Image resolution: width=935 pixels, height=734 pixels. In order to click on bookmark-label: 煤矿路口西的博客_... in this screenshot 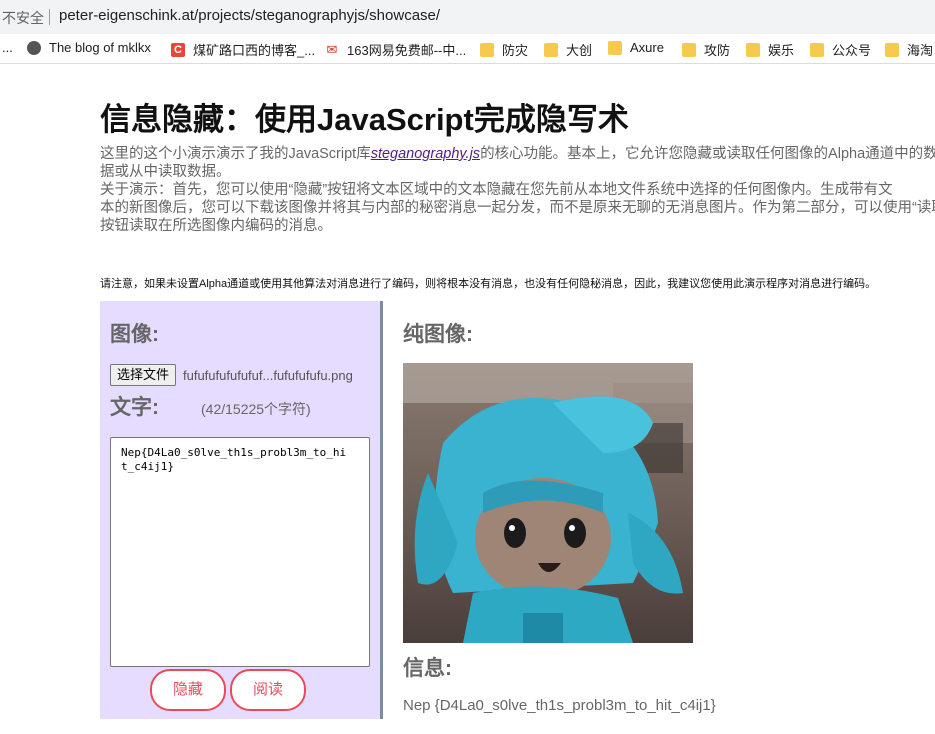, I will do `click(254, 50)`.